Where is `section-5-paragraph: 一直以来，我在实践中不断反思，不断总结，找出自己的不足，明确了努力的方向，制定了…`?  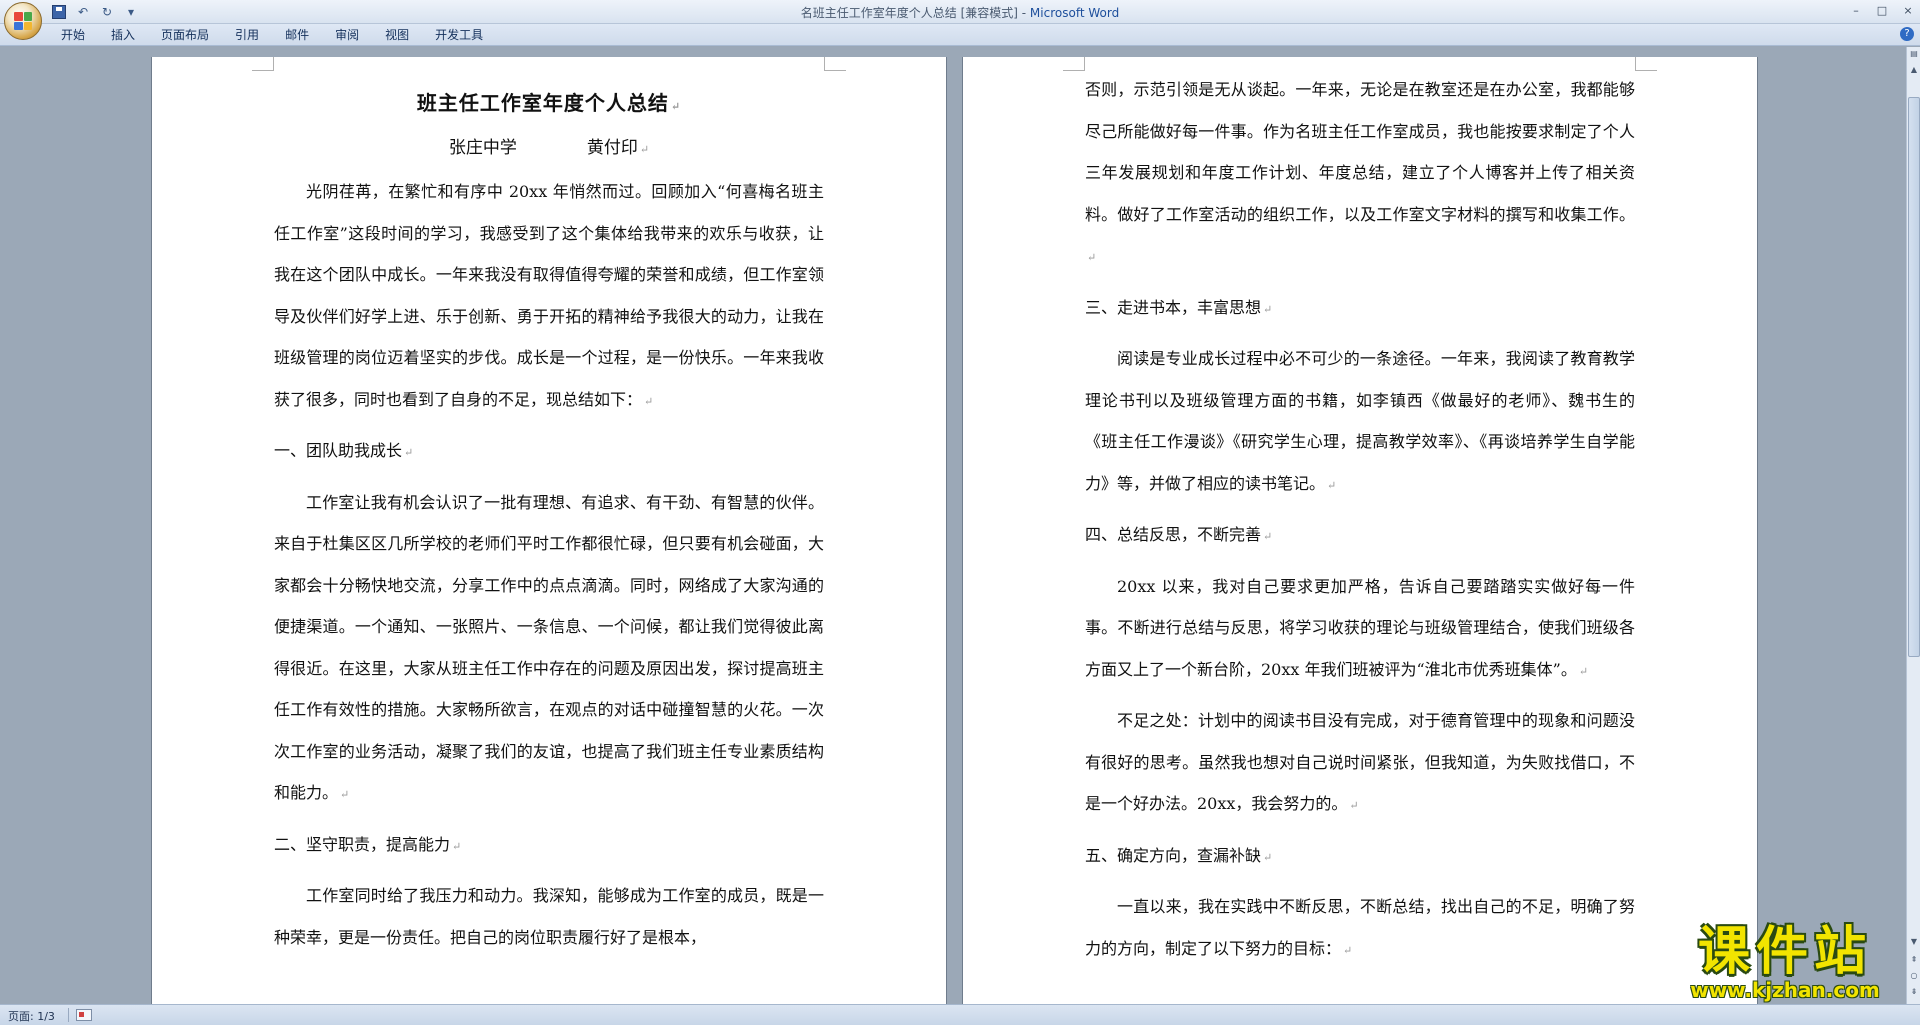 section-5-paragraph: 一直以来，我在实践中不断反思，不断总结，找出自己的不足，明确了努力的方向，制定了… is located at coordinates (1360, 927).